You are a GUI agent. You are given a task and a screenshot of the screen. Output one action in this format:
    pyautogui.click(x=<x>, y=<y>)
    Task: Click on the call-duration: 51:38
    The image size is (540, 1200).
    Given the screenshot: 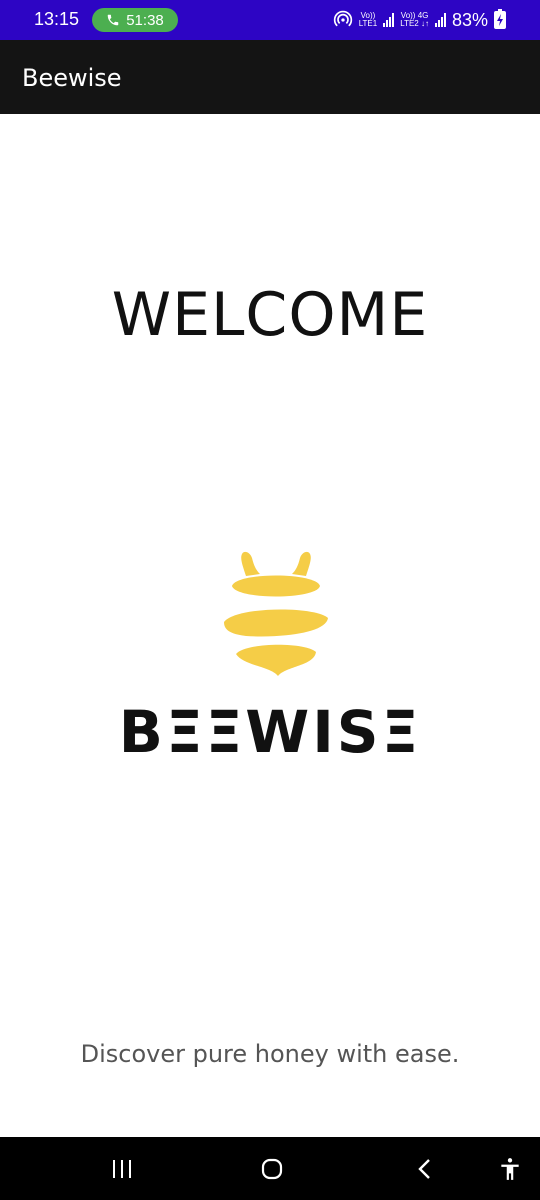 What is the action you would take?
    pyautogui.click(x=145, y=20)
    